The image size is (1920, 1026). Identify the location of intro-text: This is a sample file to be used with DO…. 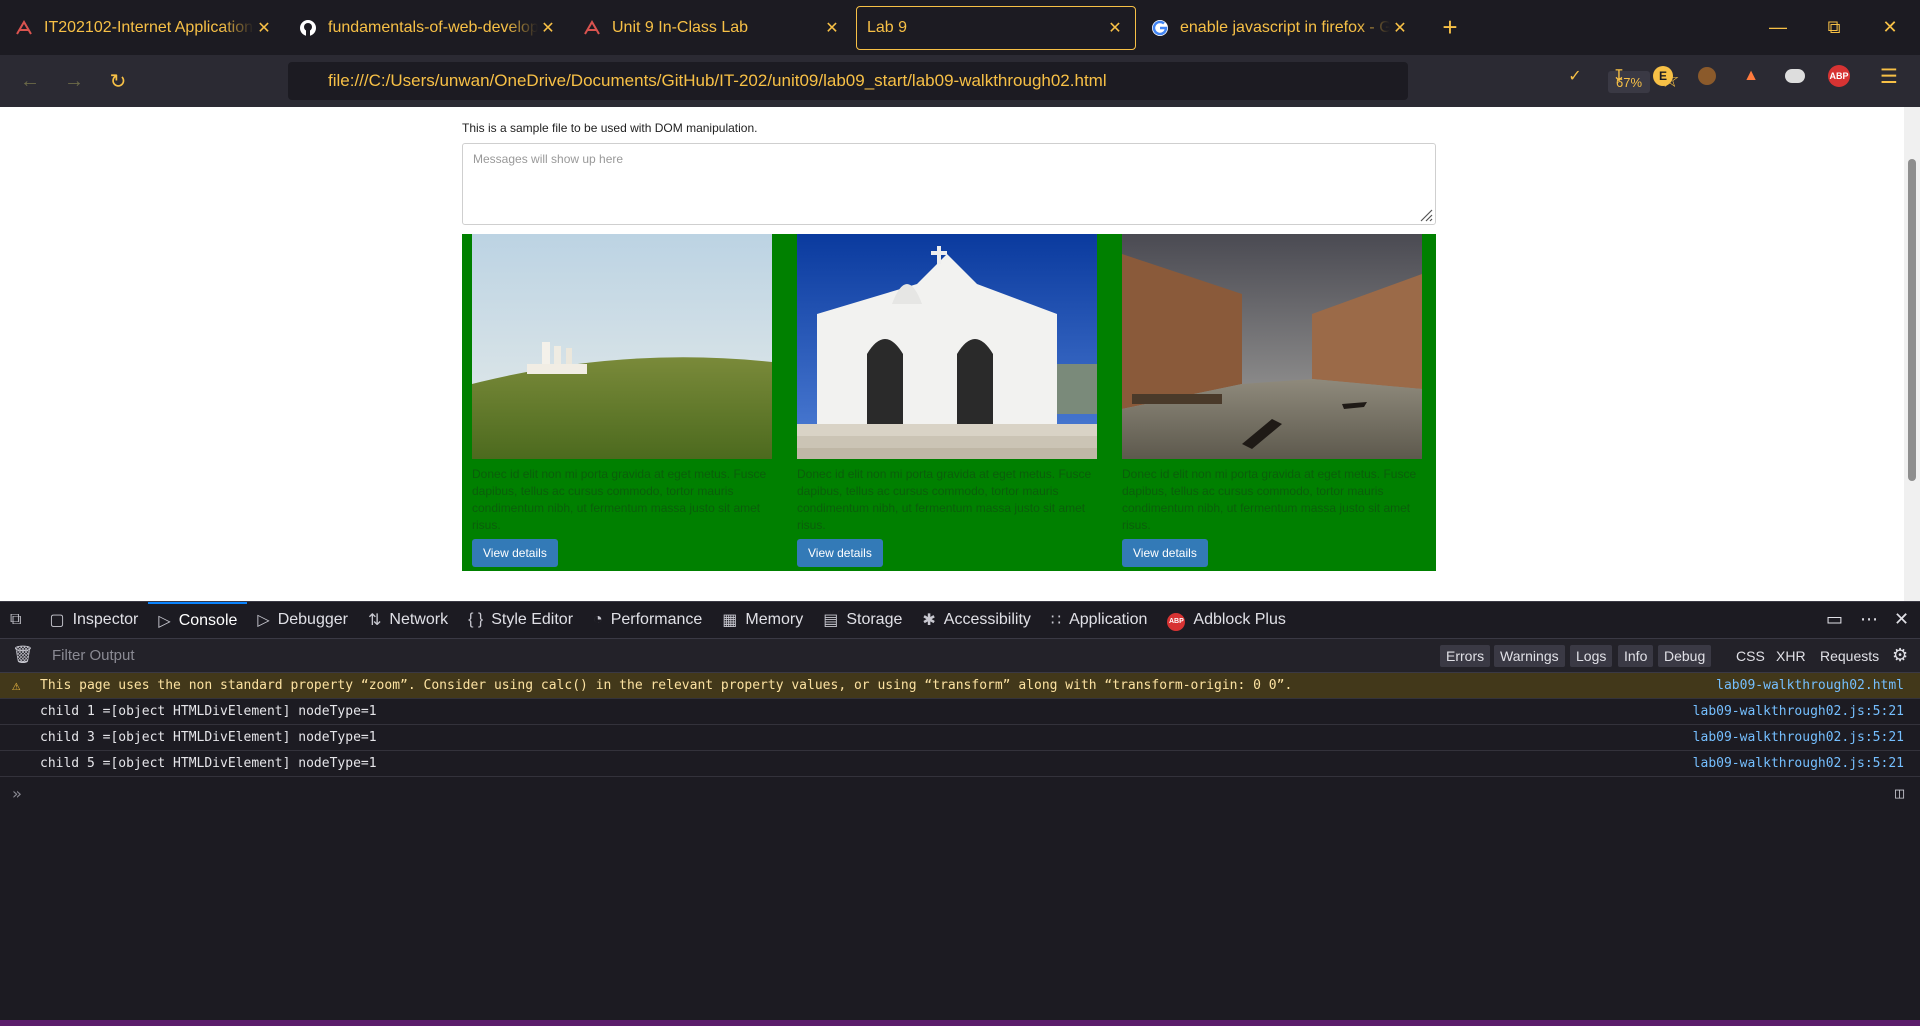
(610, 128).